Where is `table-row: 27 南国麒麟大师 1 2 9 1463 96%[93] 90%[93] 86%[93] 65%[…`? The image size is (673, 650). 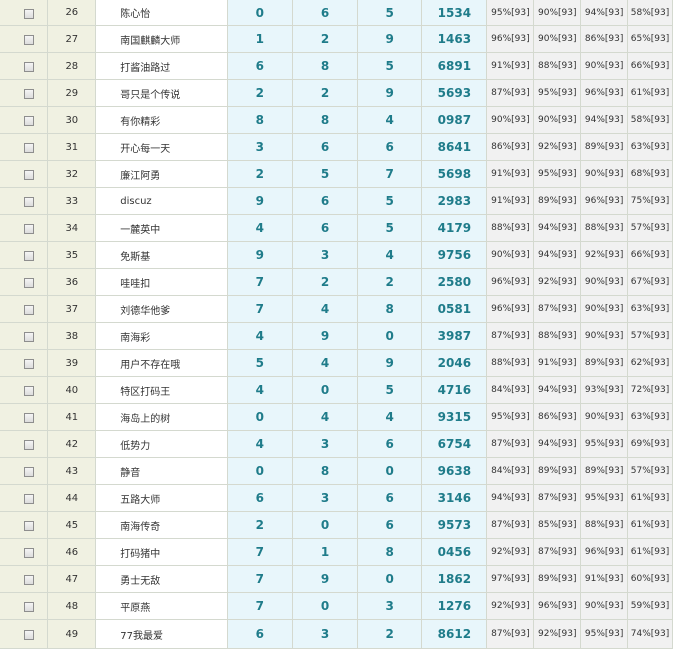
table-row: 27 南国麒麟大师 1 2 9 1463 96%[93] 90%[93] 86%[93] 65%[… is located at coordinates (336, 39).